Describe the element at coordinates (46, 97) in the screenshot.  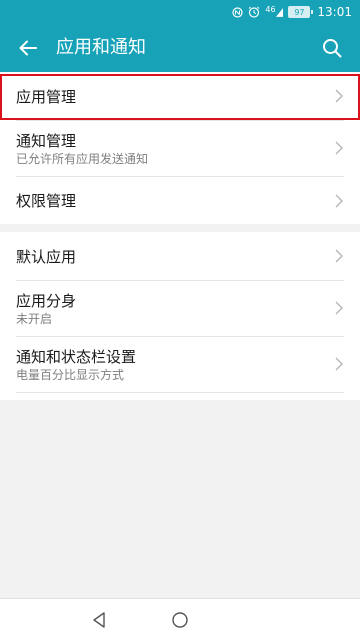
I see `list-item-title: 应用管理` at that location.